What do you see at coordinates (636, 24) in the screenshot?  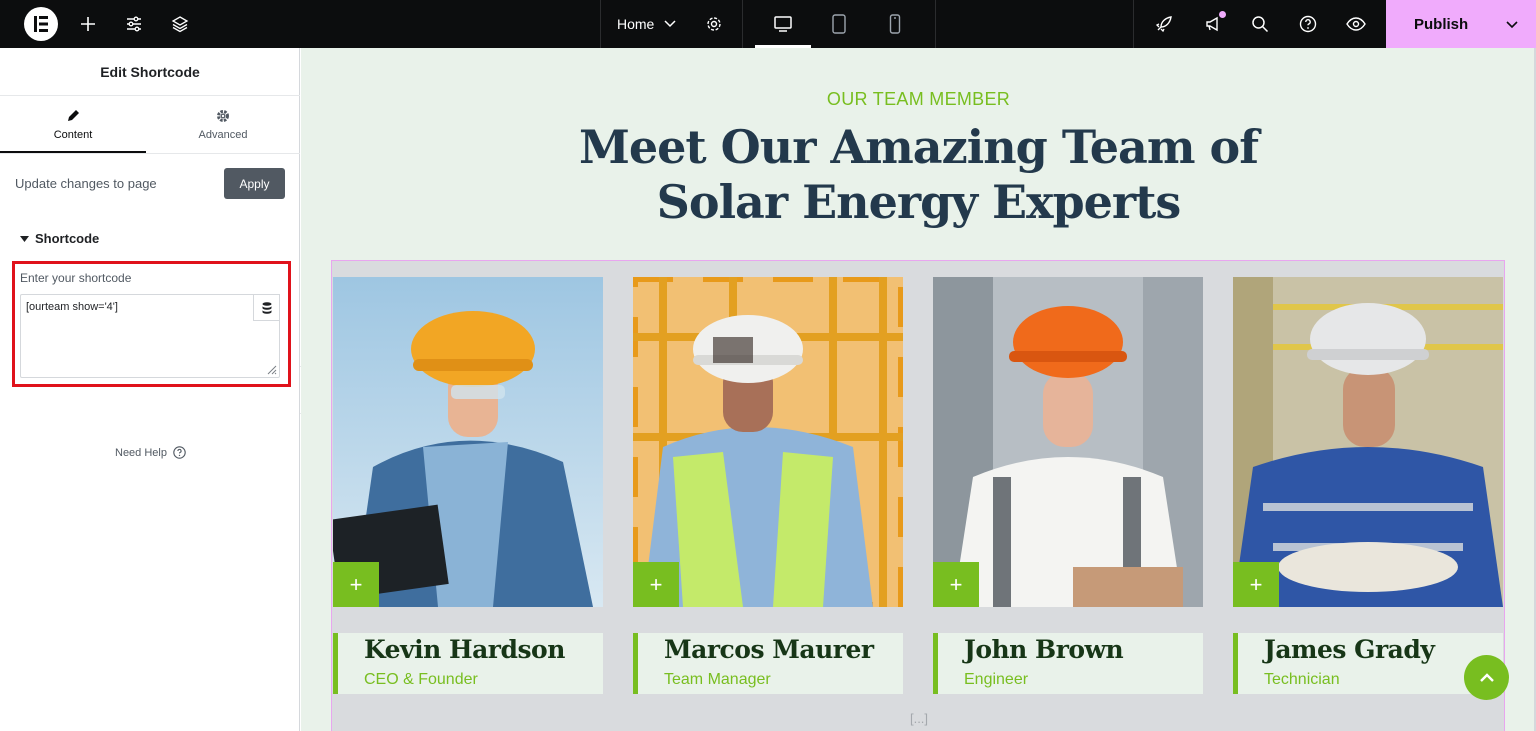 I see `page-selector-label: Home` at bounding box center [636, 24].